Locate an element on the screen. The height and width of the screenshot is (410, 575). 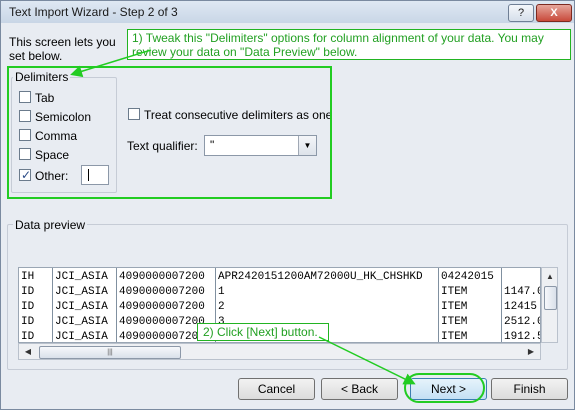
table-row: ID JCI_ASIA 4090000007200 1 ITEM 1147.0 is located at coordinates (279, 292).